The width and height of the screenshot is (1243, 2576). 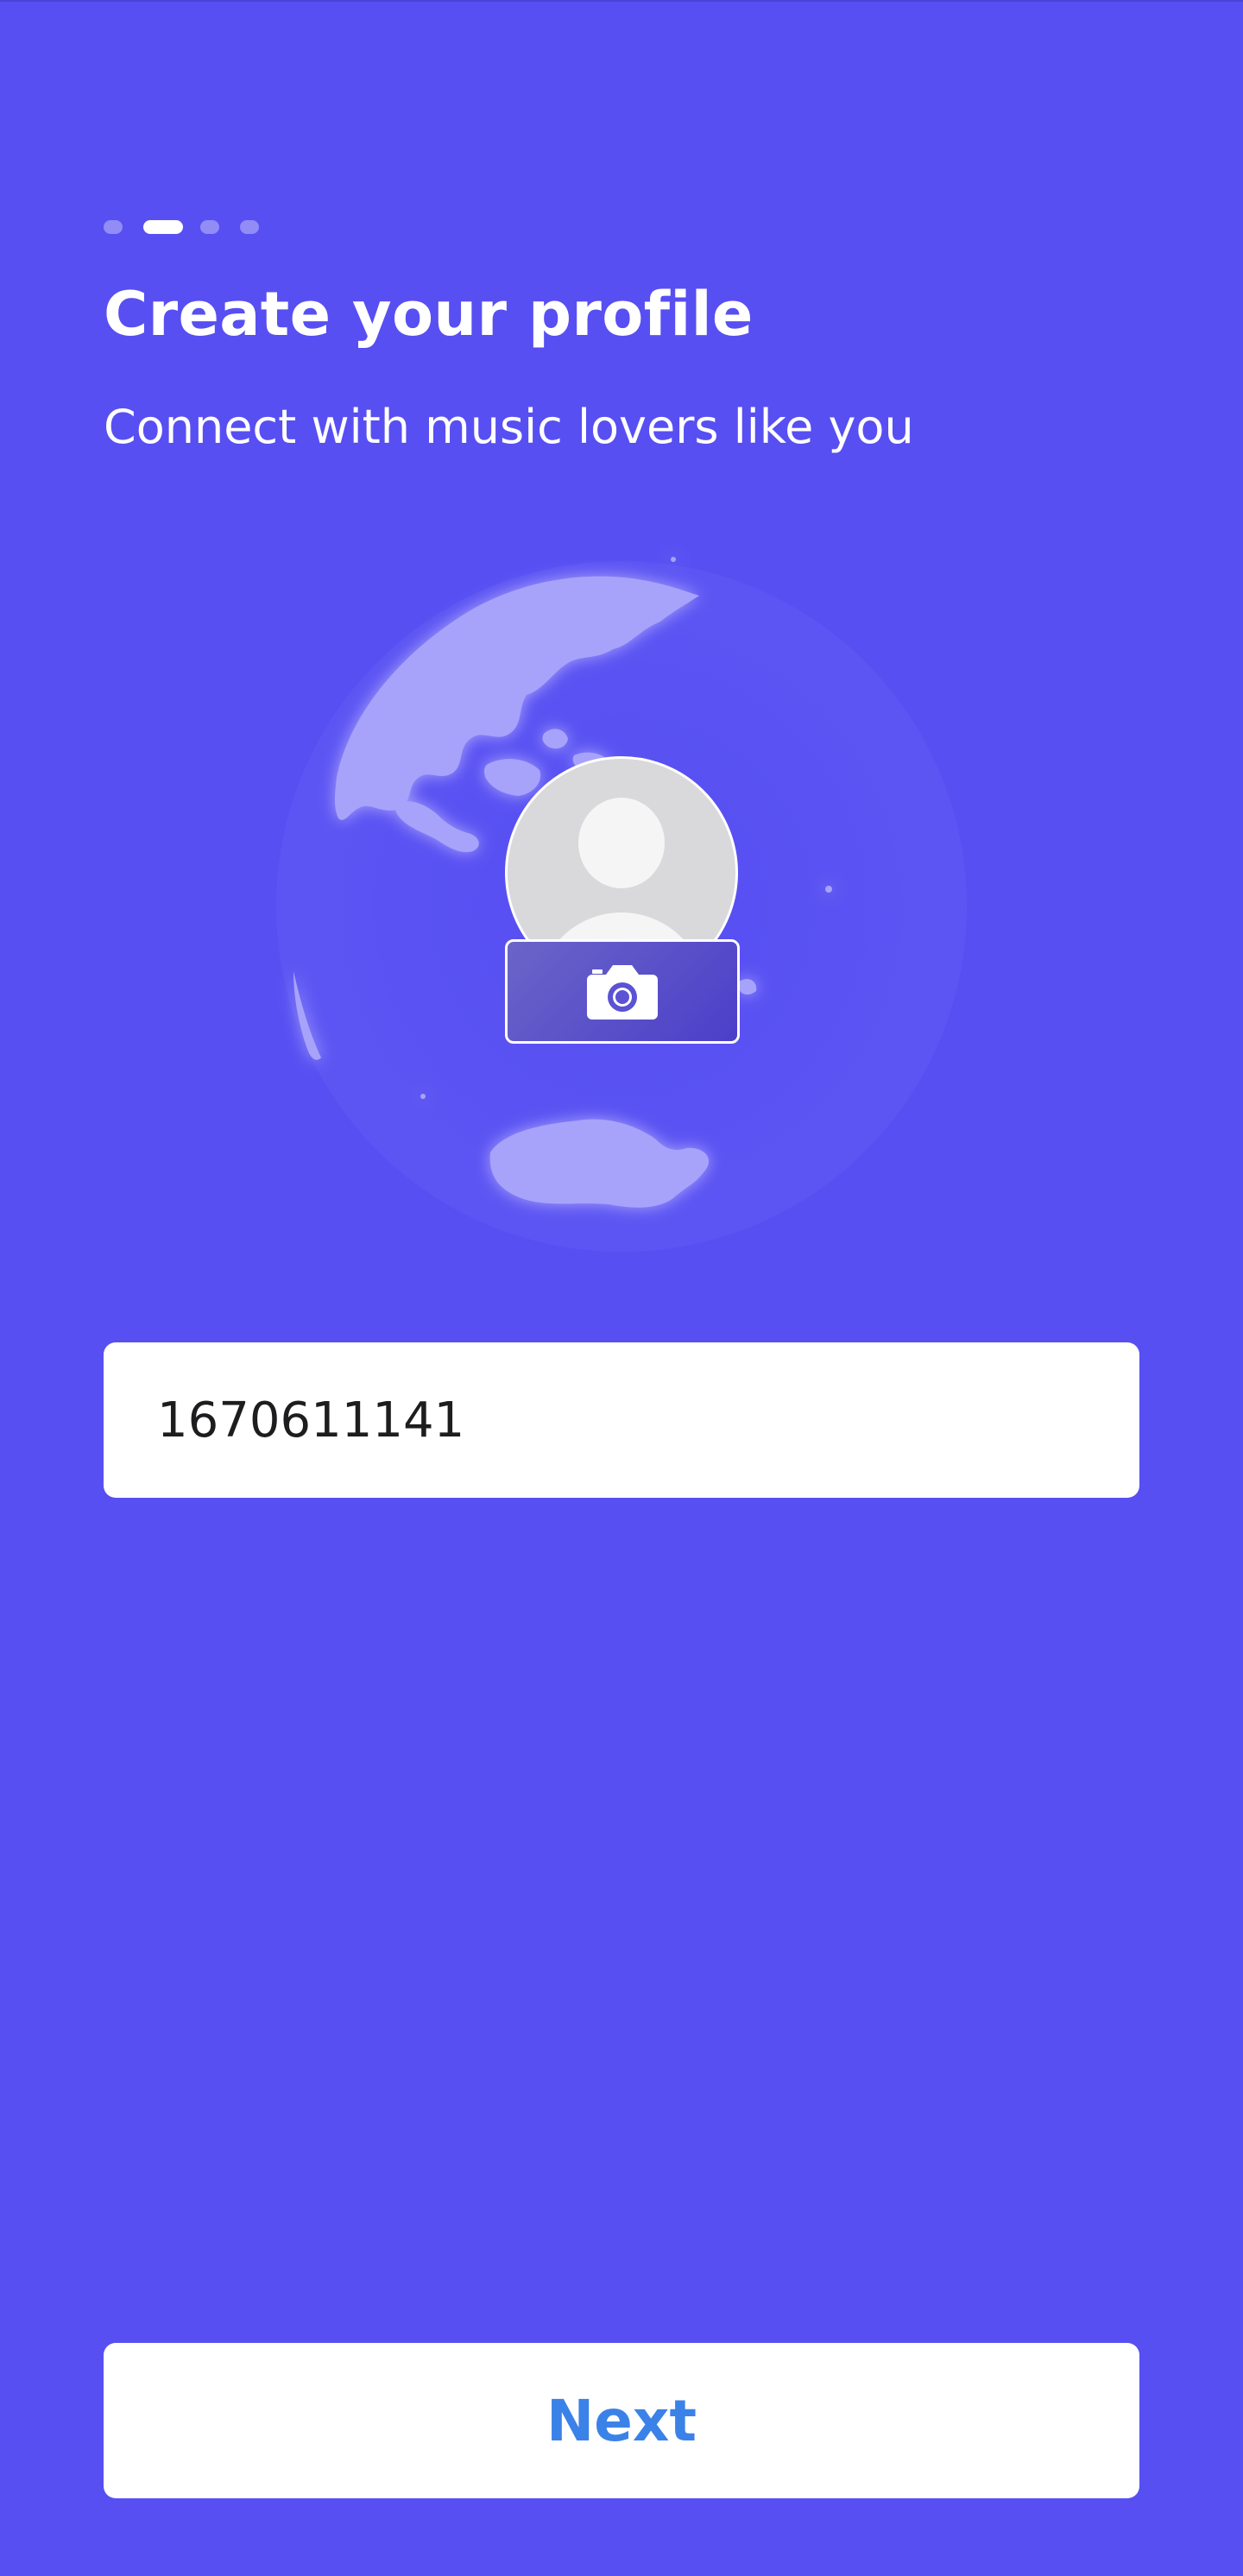 What do you see at coordinates (621, 2420) in the screenshot?
I see `next-button: Next` at bounding box center [621, 2420].